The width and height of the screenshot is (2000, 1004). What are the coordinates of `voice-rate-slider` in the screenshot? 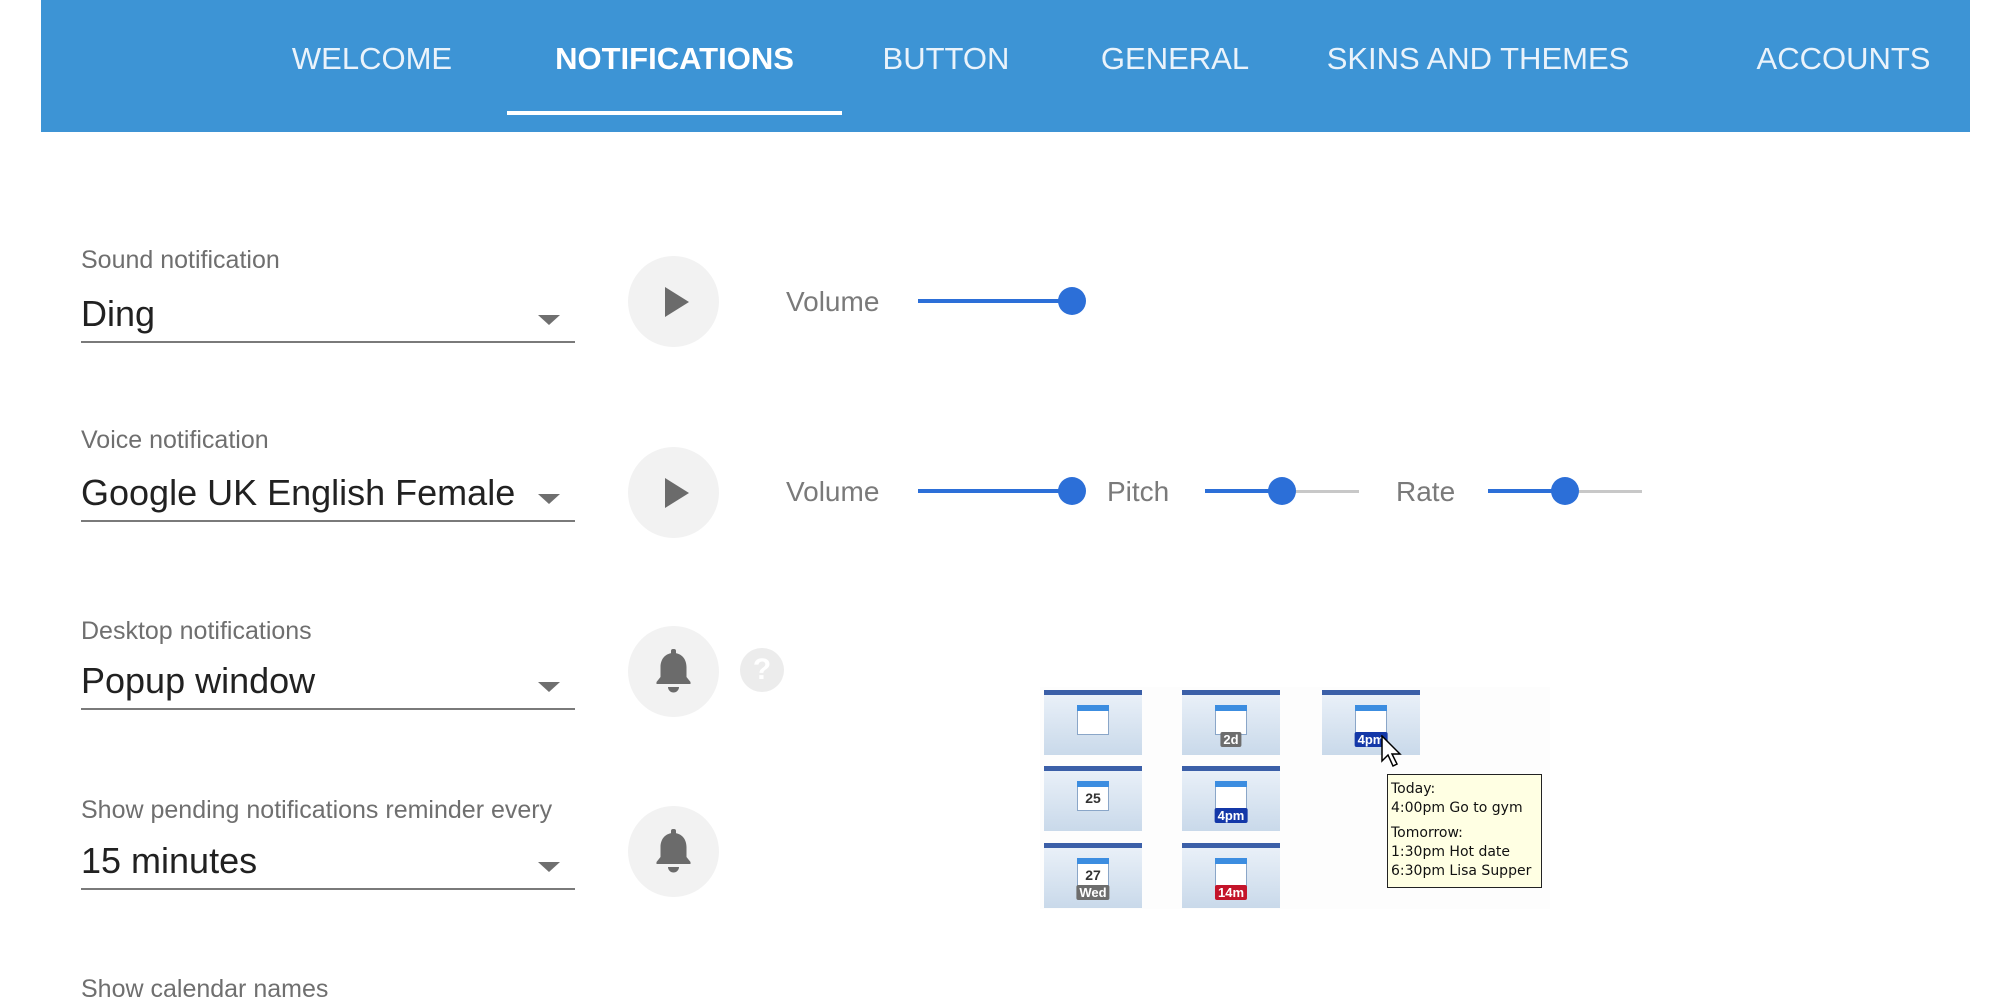 It's located at (1565, 492).